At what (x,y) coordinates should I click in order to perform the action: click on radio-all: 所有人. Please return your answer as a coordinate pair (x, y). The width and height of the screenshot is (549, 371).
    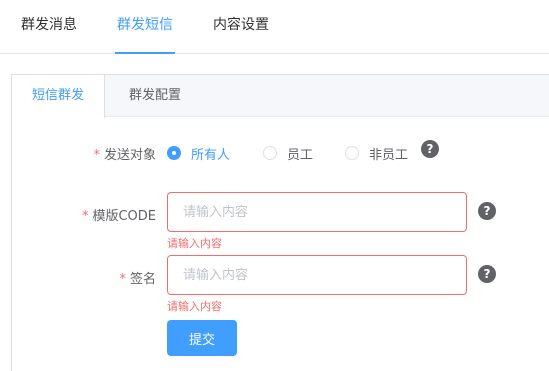
    Looking at the image, I should click on (199, 154).